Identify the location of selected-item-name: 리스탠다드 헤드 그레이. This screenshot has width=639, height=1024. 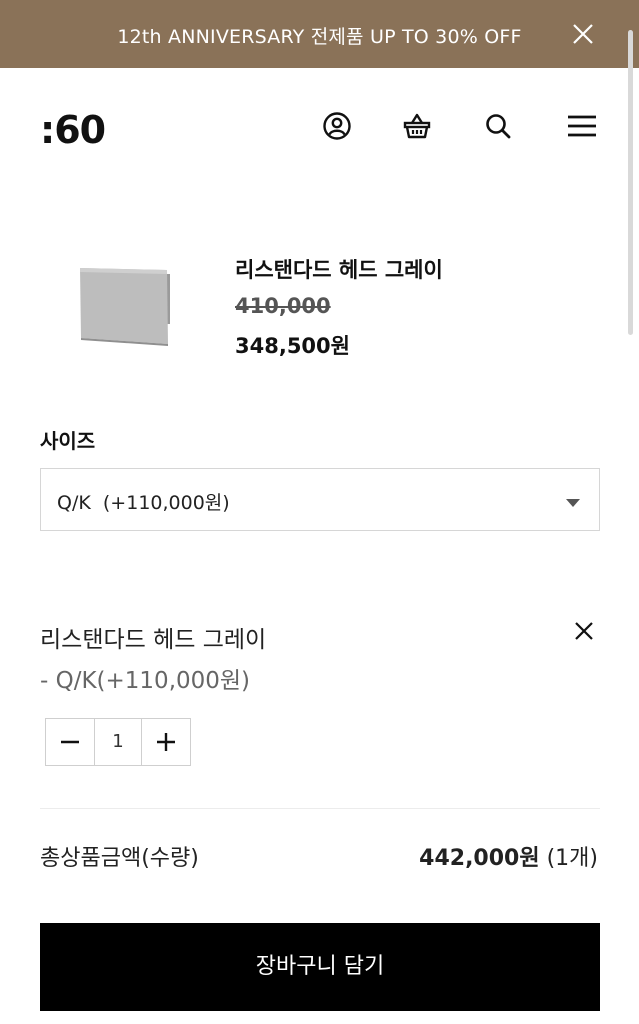
(153, 640).